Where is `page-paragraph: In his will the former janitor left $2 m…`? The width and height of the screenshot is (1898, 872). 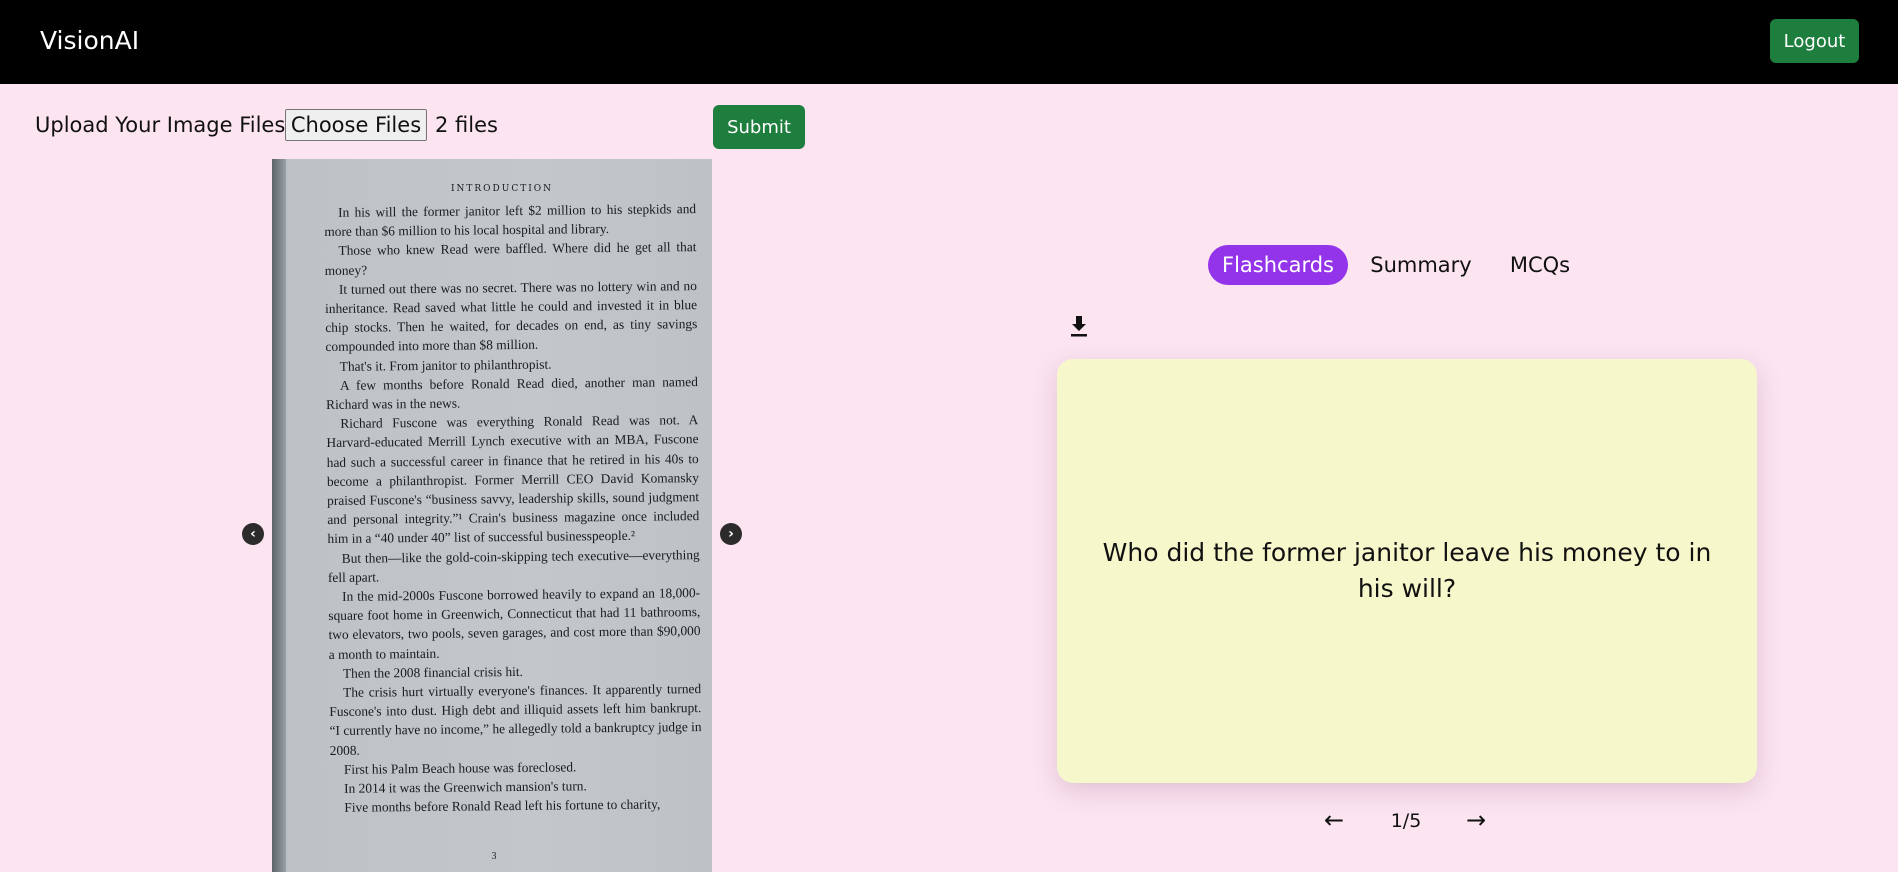
page-paragraph: In his will the former janitor left $2 m… is located at coordinates (510, 220).